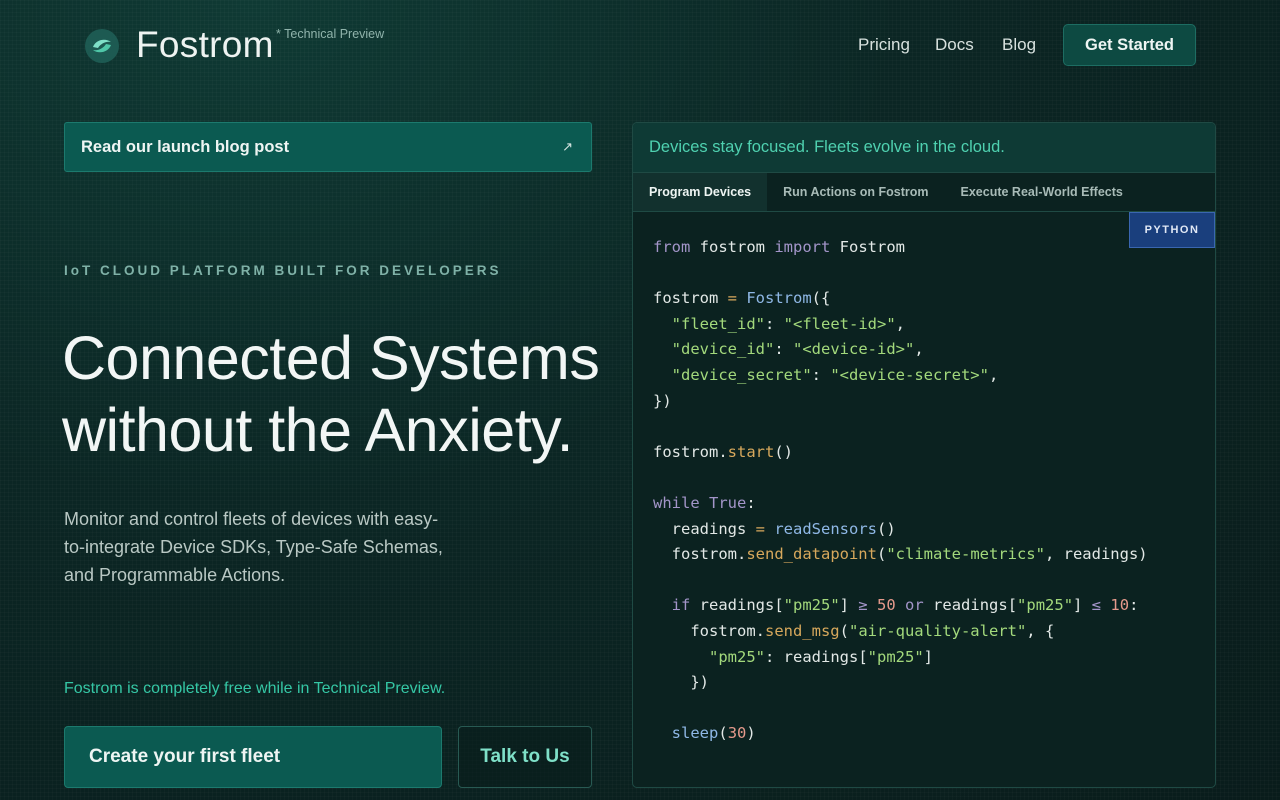 This screenshot has width=1280, height=800. What do you see at coordinates (900, 402) in the screenshot?
I see `code-line: })` at bounding box center [900, 402].